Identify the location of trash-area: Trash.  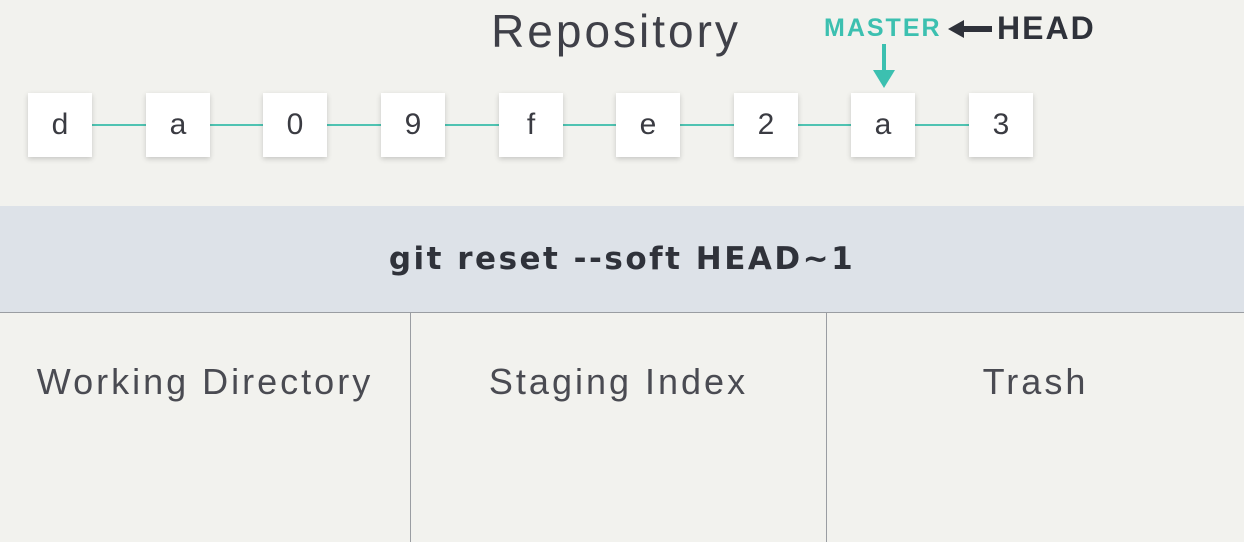
(1035, 427).